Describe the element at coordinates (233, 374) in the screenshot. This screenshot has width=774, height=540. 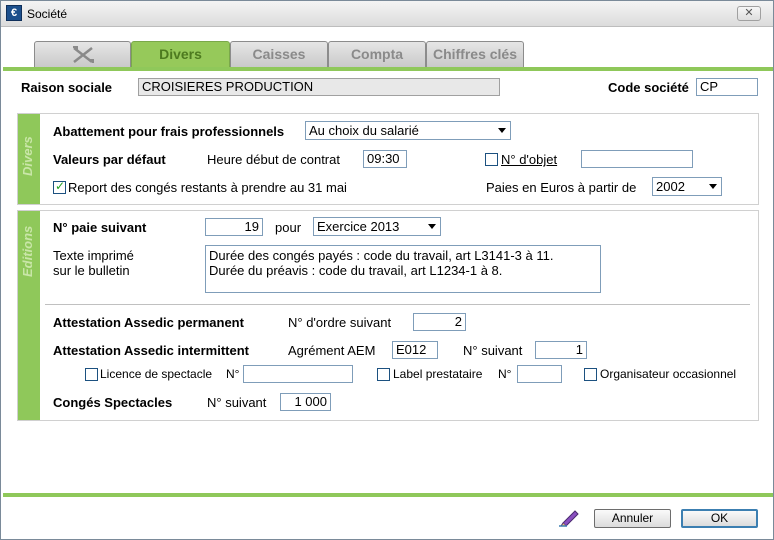
I see `licence-no-label: N°` at that location.